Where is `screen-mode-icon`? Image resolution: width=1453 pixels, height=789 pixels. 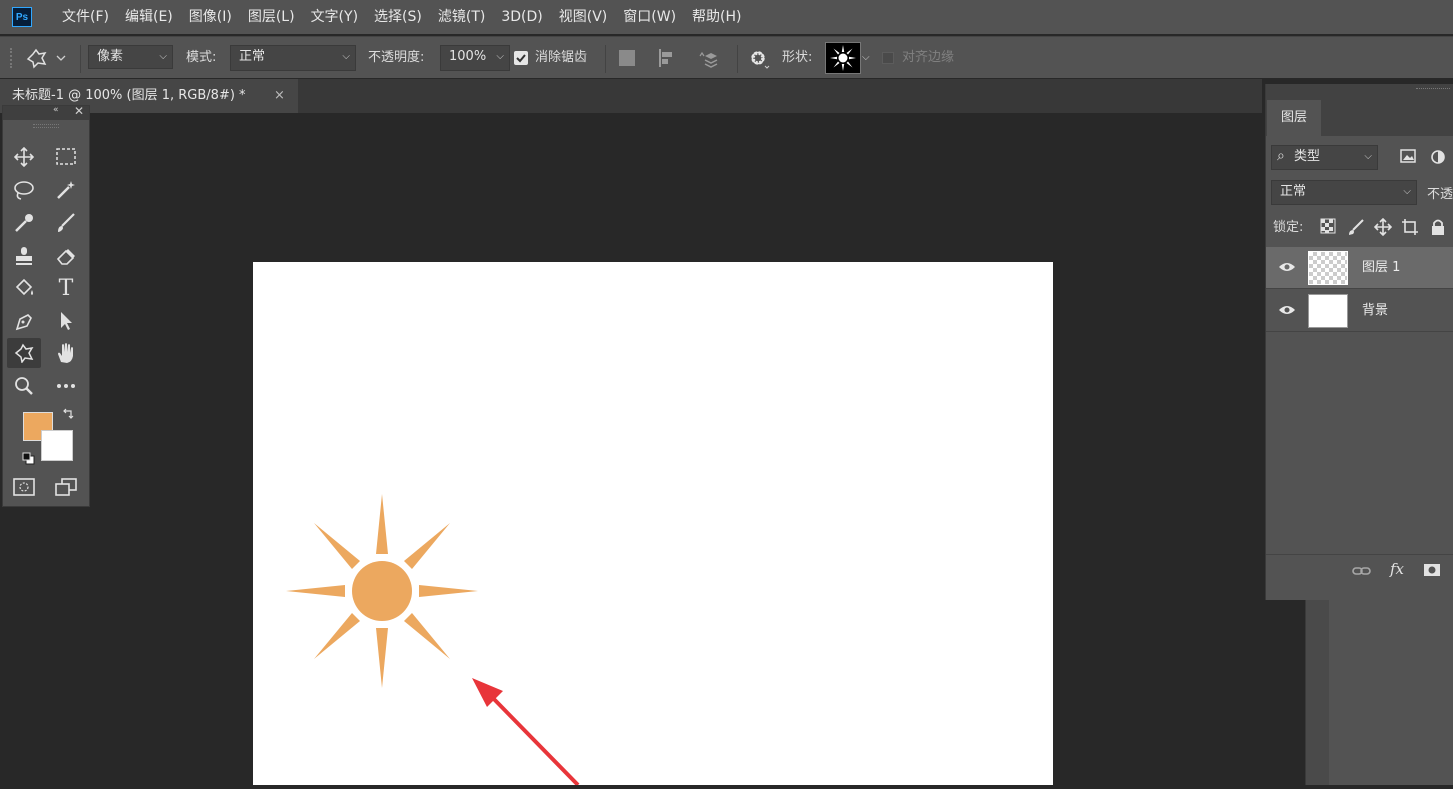 screen-mode-icon is located at coordinates (66, 487).